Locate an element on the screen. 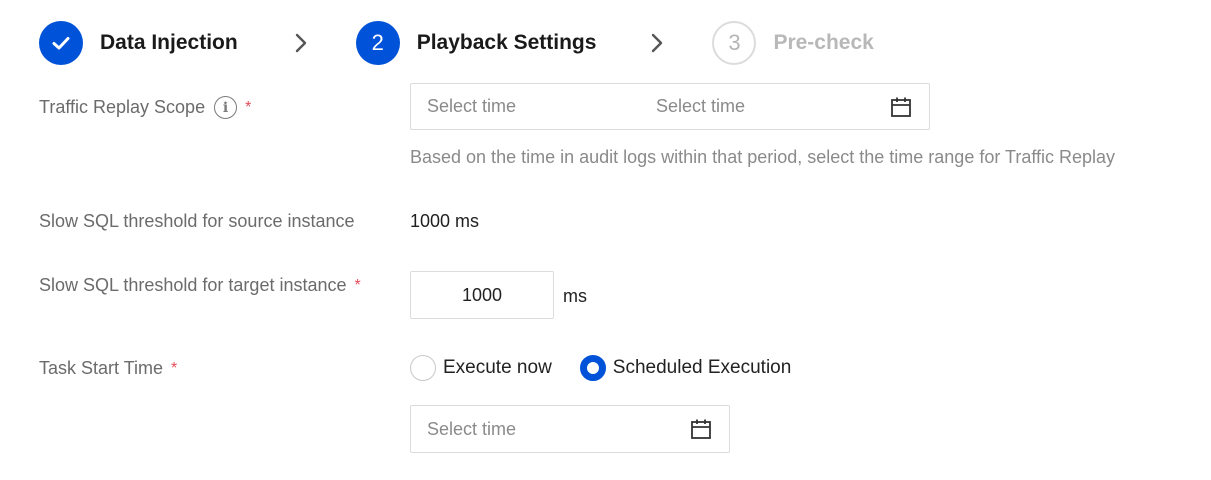 This screenshot has height=480, width=1211. radio-scheduled-execution: Scheduled Execution is located at coordinates (685, 368).